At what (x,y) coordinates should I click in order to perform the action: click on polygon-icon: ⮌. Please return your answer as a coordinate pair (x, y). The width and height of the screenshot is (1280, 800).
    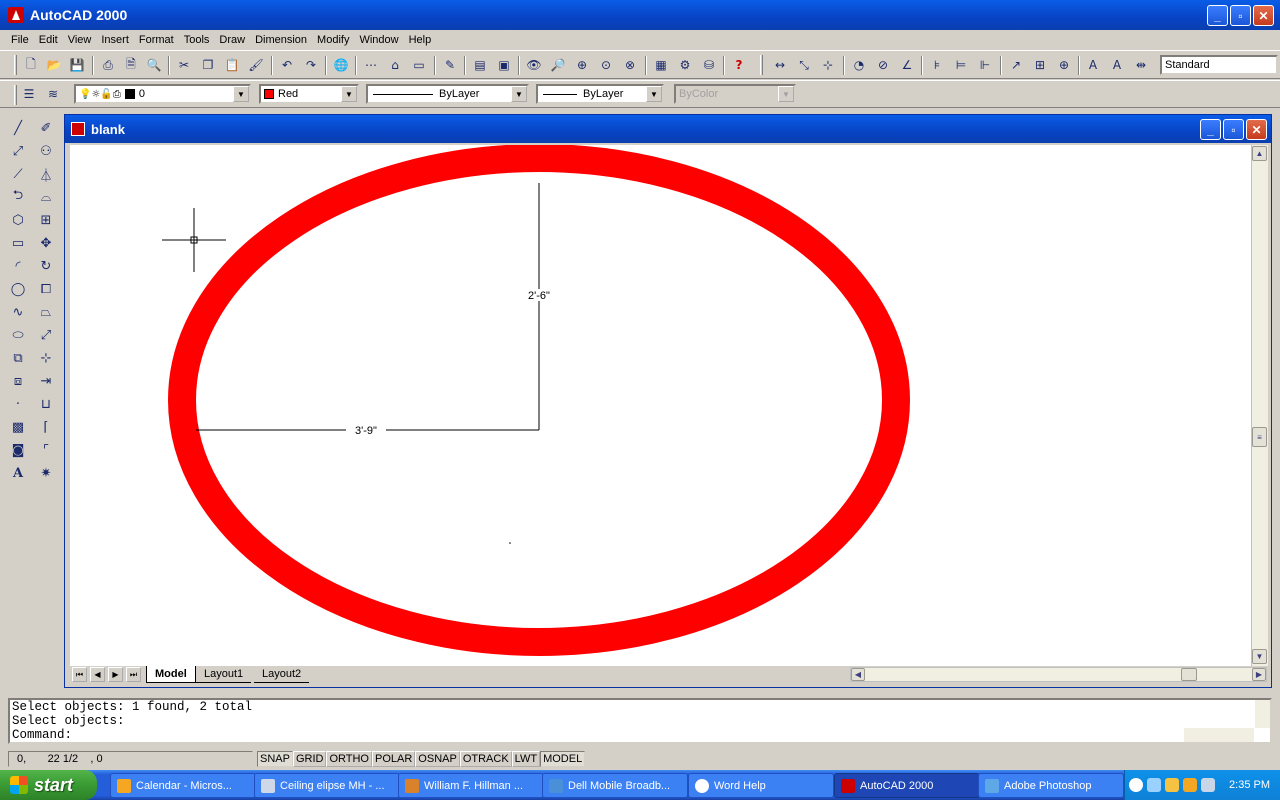
    Looking at the image, I should click on (18, 197).